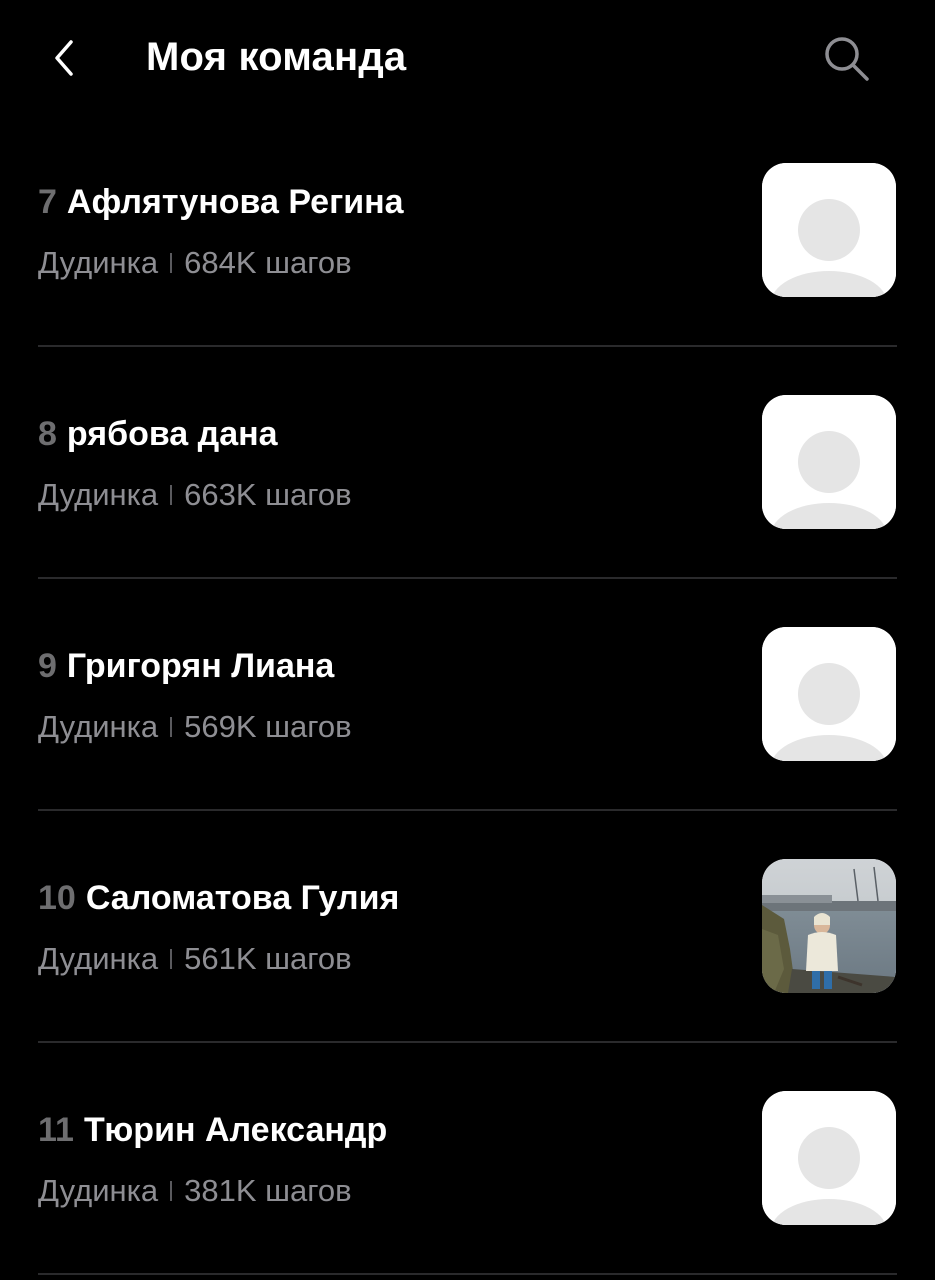 The image size is (935, 1280). I want to click on chevron-left-icon, so click(64, 58).